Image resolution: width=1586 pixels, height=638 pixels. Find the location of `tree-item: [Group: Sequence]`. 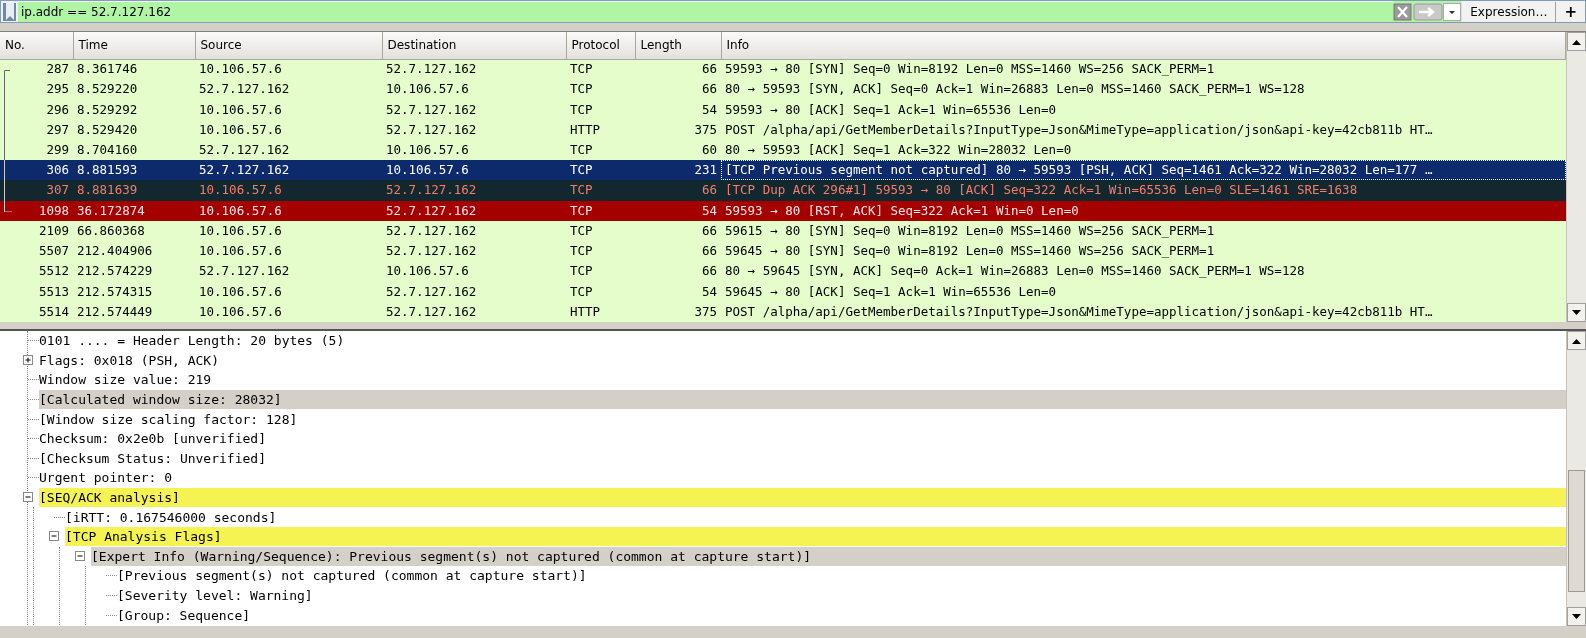

tree-item: [Group: Sequence] is located at coordinates (185, 615).